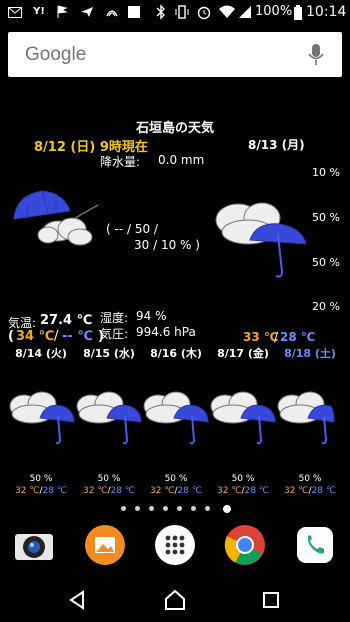 Image resolution: width=350 pixels, height=622 pixels. Describe the element at coordinates (245, 545) in the screenshot. I see `chrome-app-icon` at that location.